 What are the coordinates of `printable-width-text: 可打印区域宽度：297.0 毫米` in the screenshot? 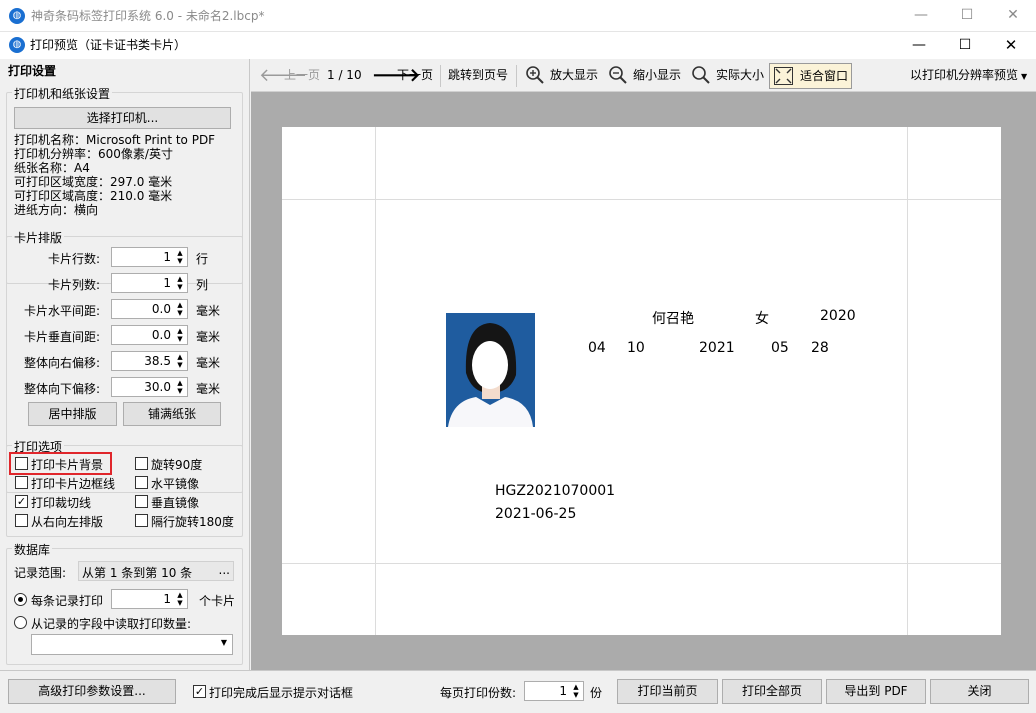 It's located at (93, 182).